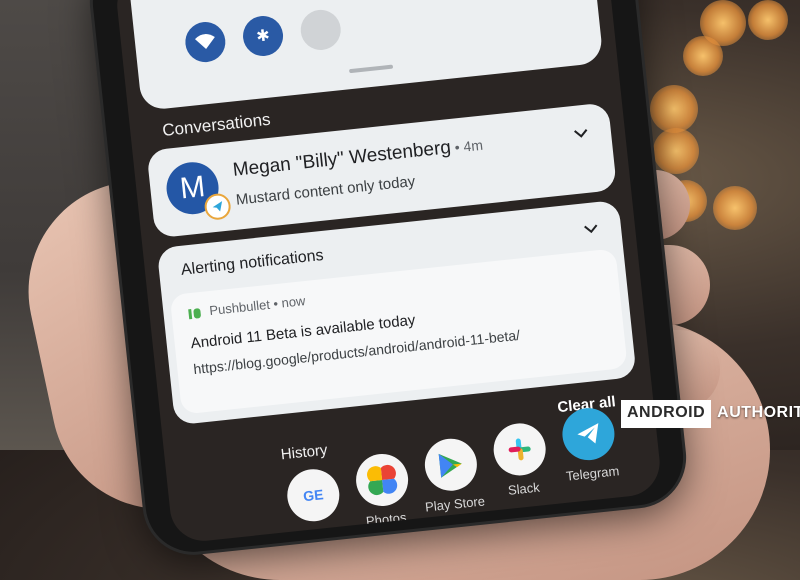  What do you see at coordinates (467, 146) in the screenshot?
I see `timestamp: • 4m` at bounding box center [467, 146].